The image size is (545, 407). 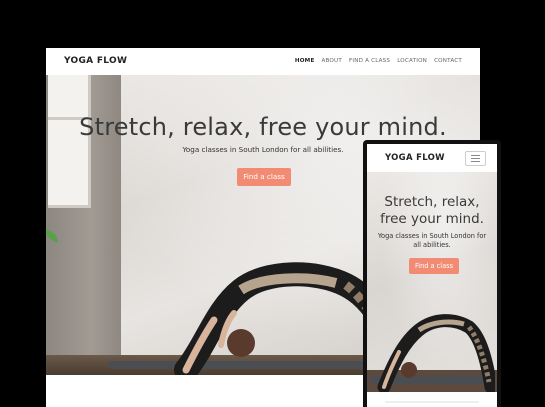 What do you see at coordinates (432, 219) in the screenshot?
I see `mobile-hero-title-line2: free your mind.` at bounding box center [432, 219].